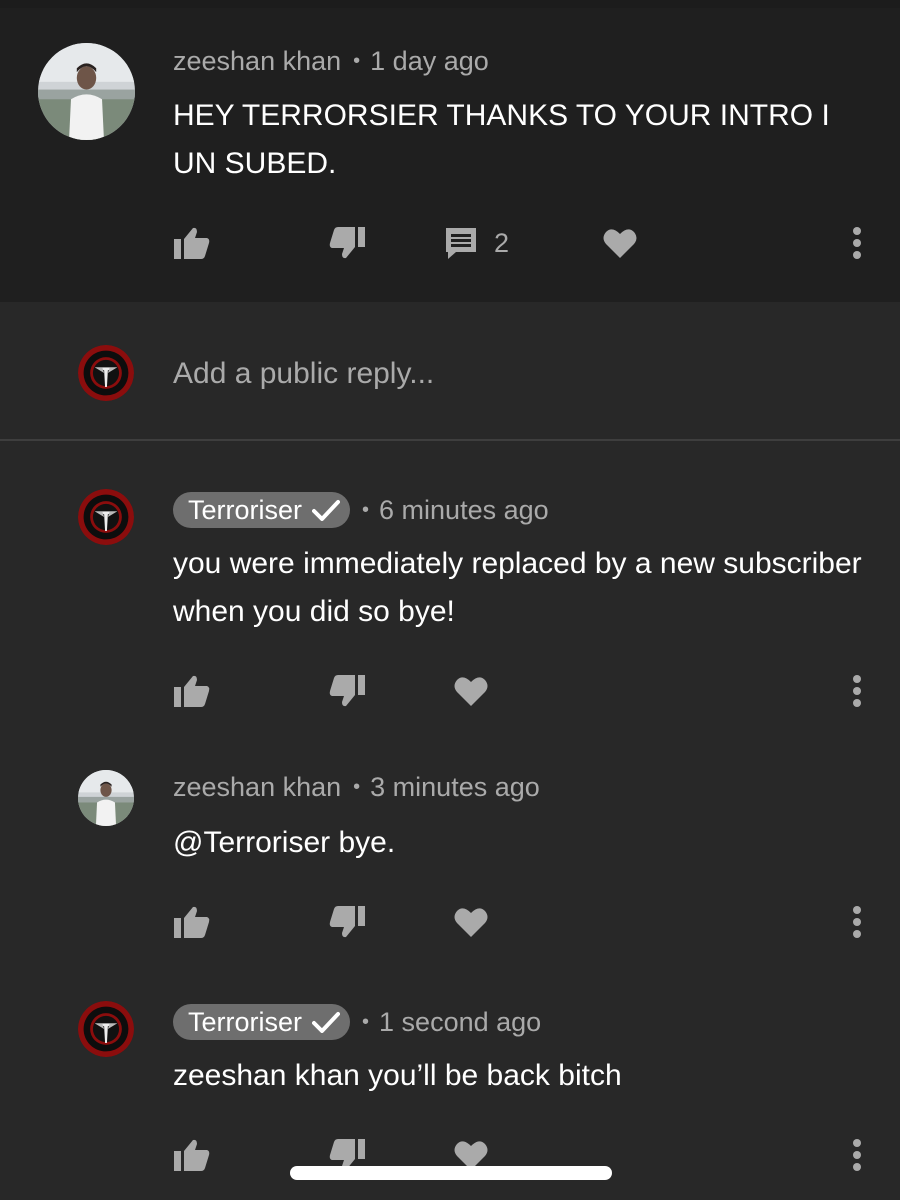 The image size is (900, 1200). Describe the element at coordinates (257, 61) in the screenshot. I see `top-comment-author: zeeshan khan` at that location.